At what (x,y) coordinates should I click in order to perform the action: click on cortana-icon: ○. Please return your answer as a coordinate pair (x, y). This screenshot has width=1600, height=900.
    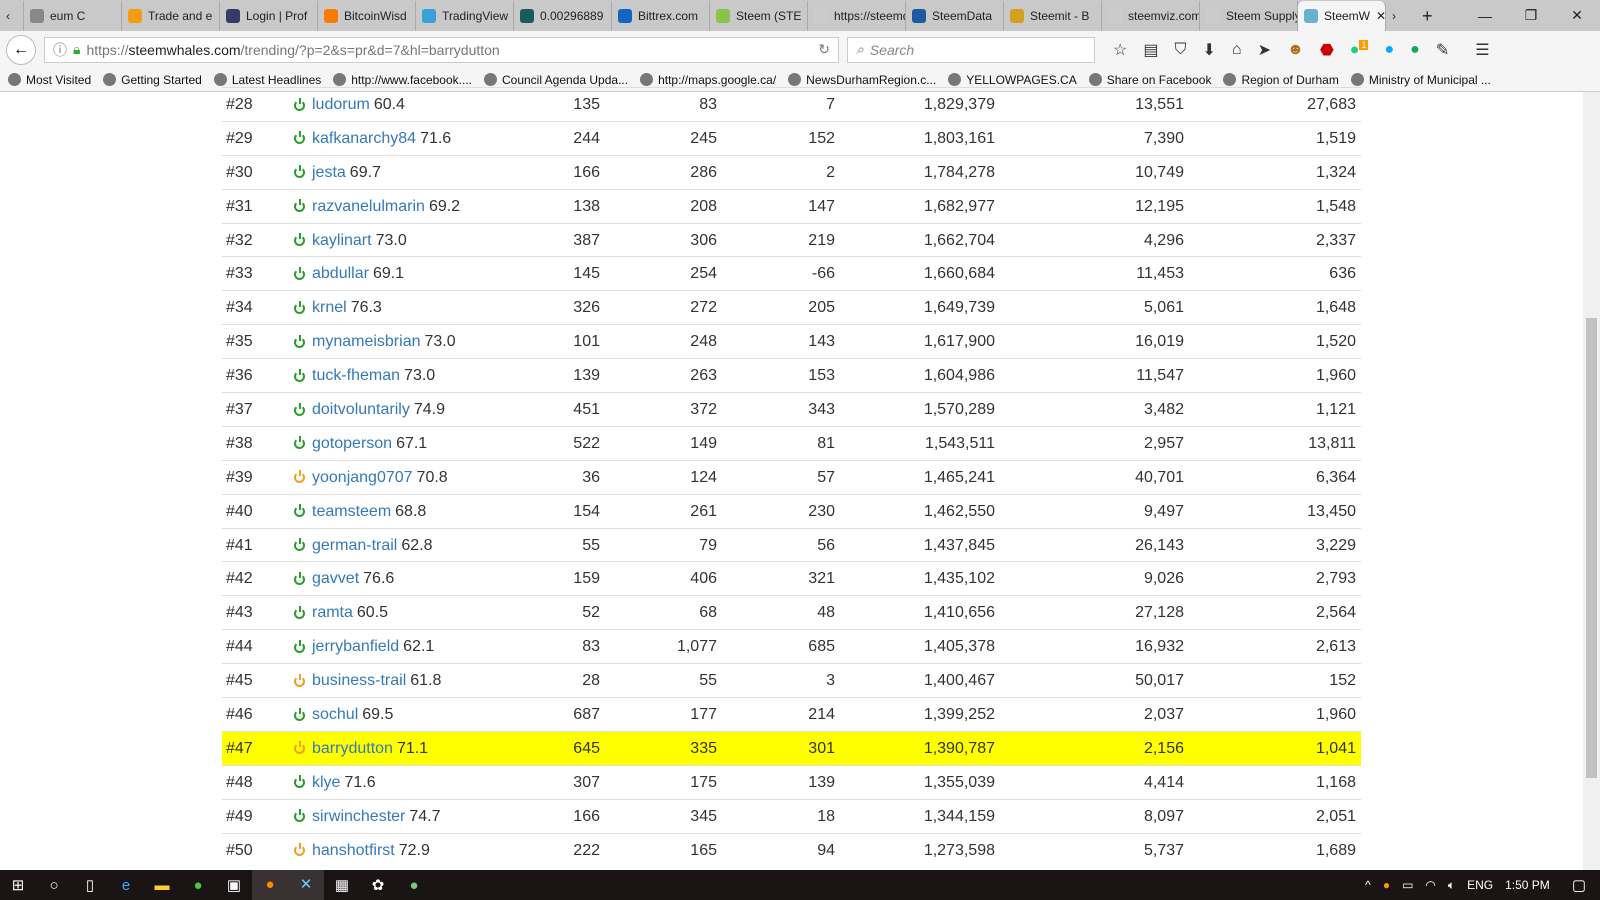
    Looking at the image, I should click on (54, 885).